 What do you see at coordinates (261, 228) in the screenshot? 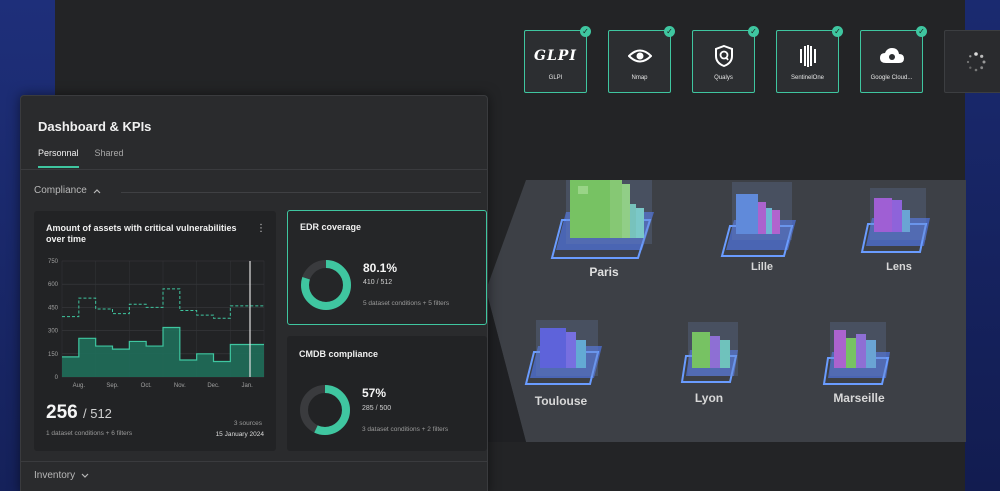
I see `kebab-menu-icon: ⋮` at bounding box center [261, 228].